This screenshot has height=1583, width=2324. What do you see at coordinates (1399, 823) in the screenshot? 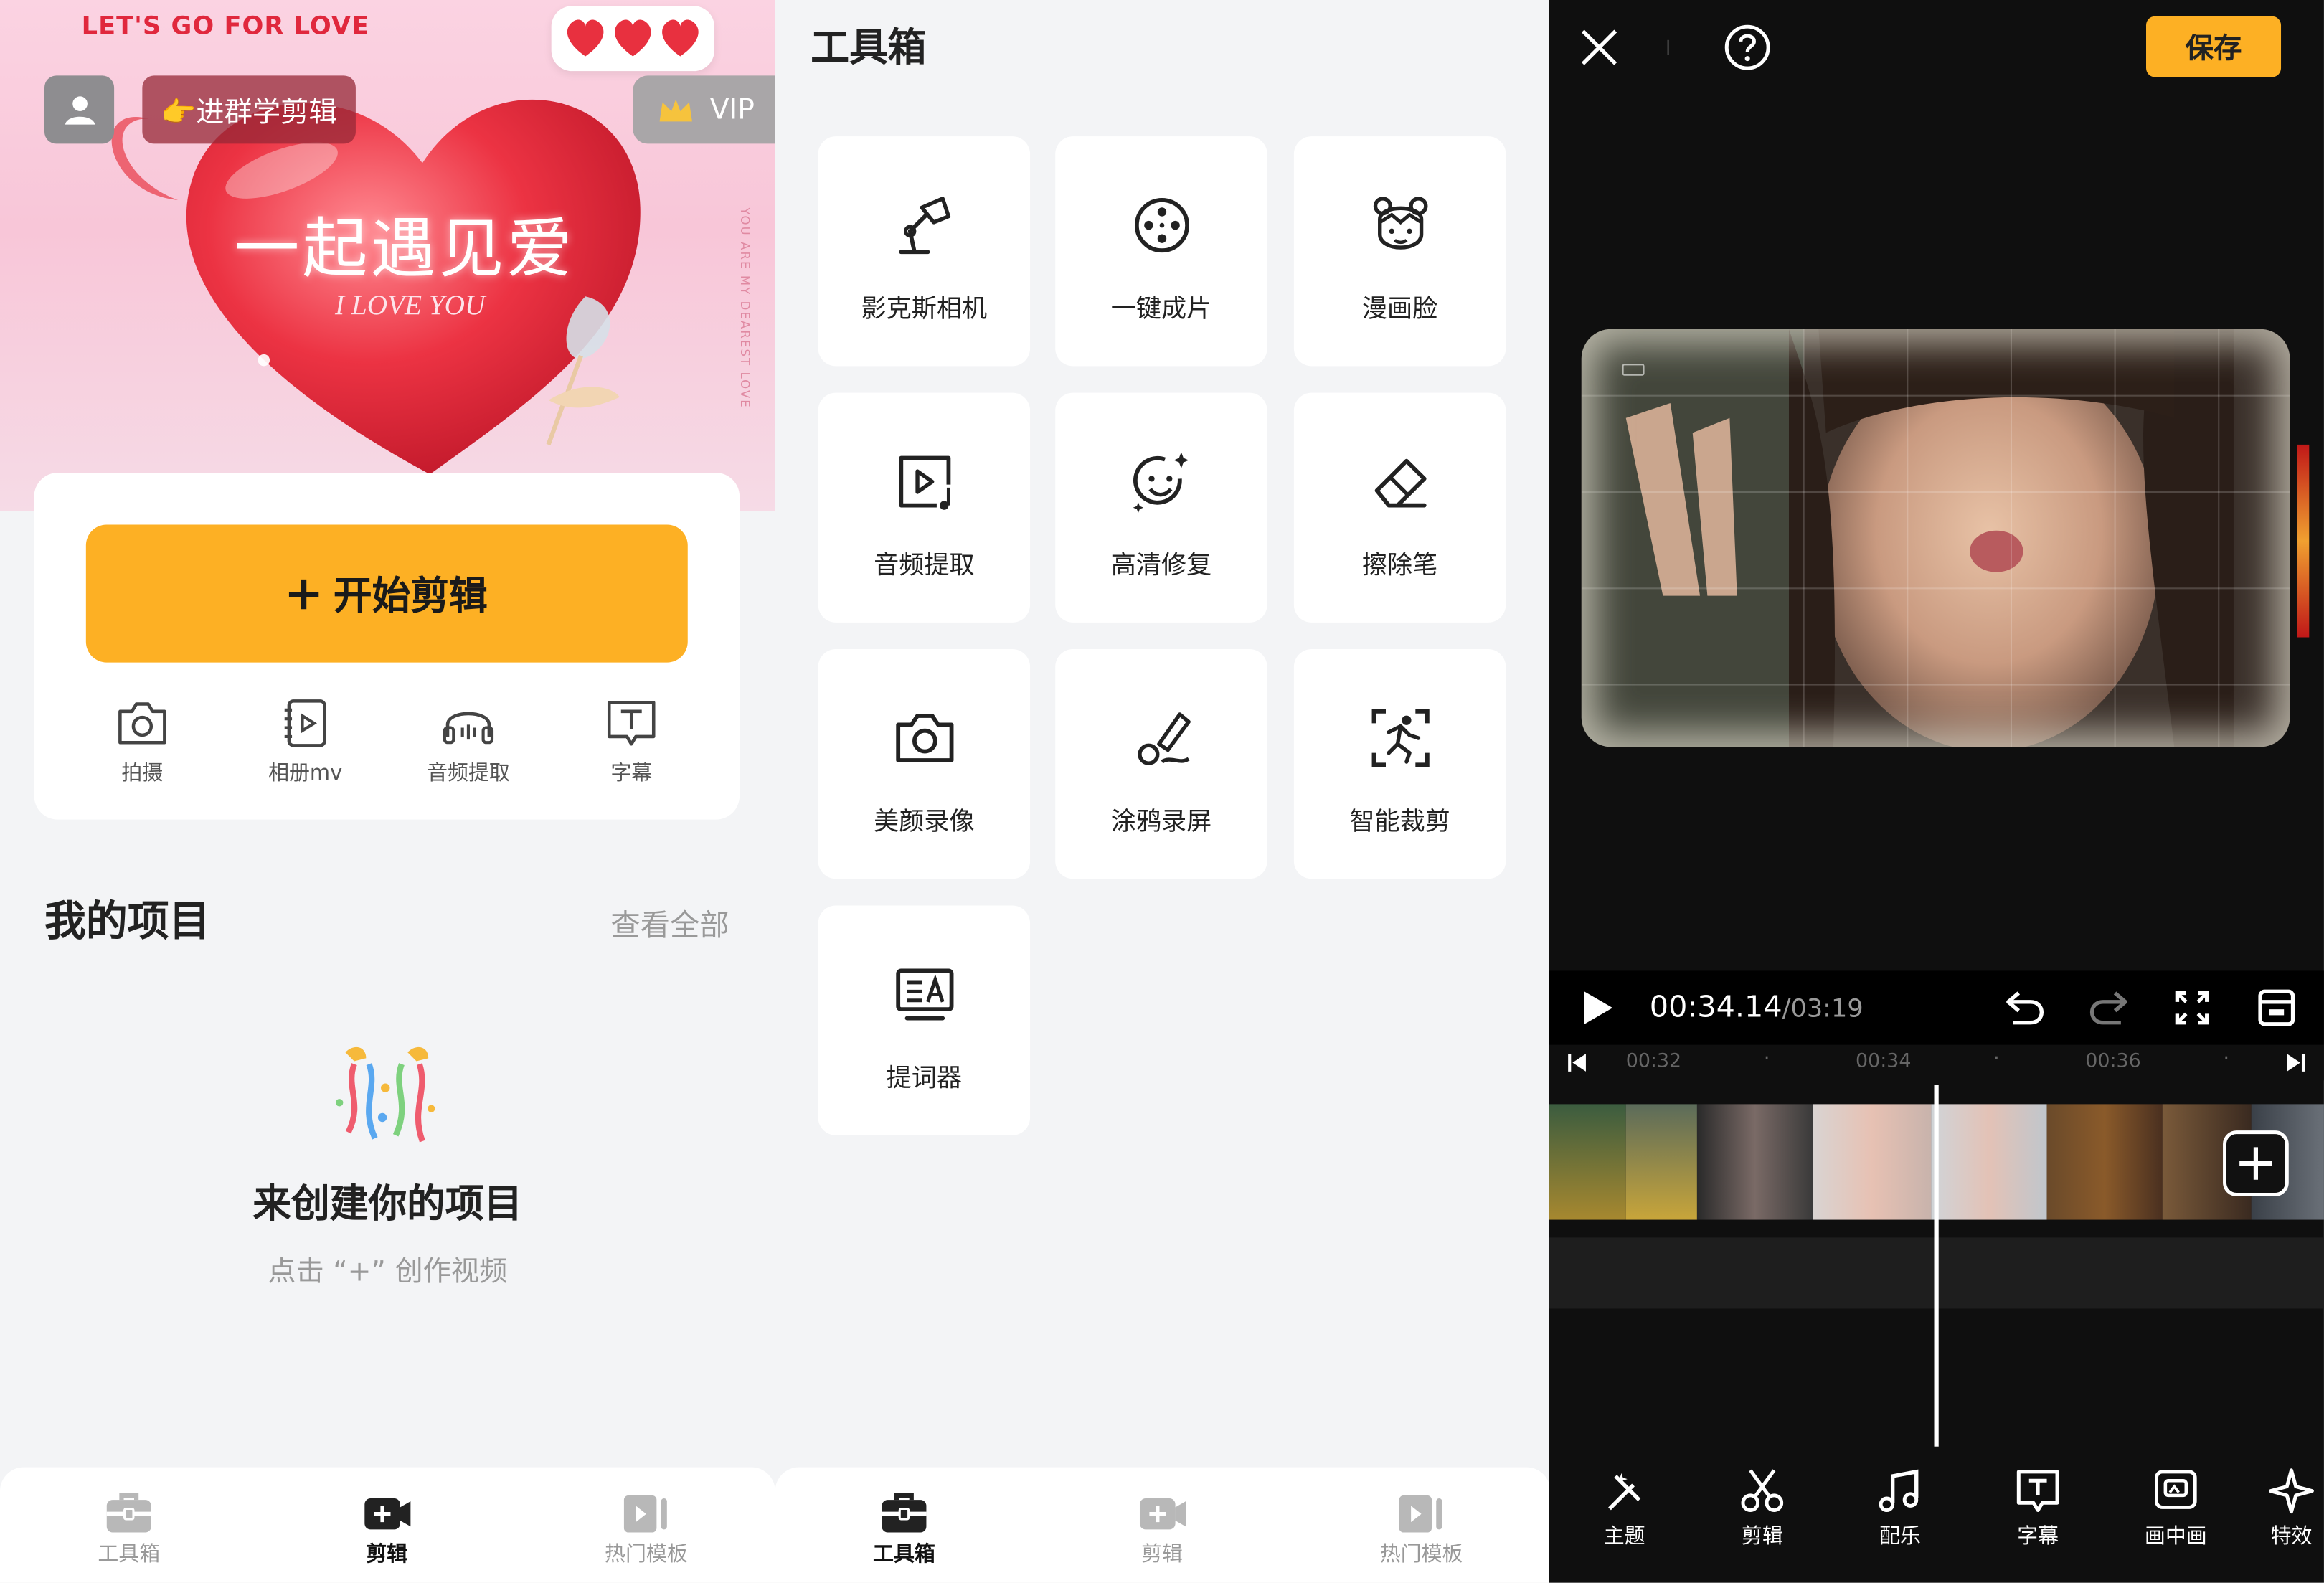
I see `tool-label: 智能裁剪` at bounding box center [1399, 823].